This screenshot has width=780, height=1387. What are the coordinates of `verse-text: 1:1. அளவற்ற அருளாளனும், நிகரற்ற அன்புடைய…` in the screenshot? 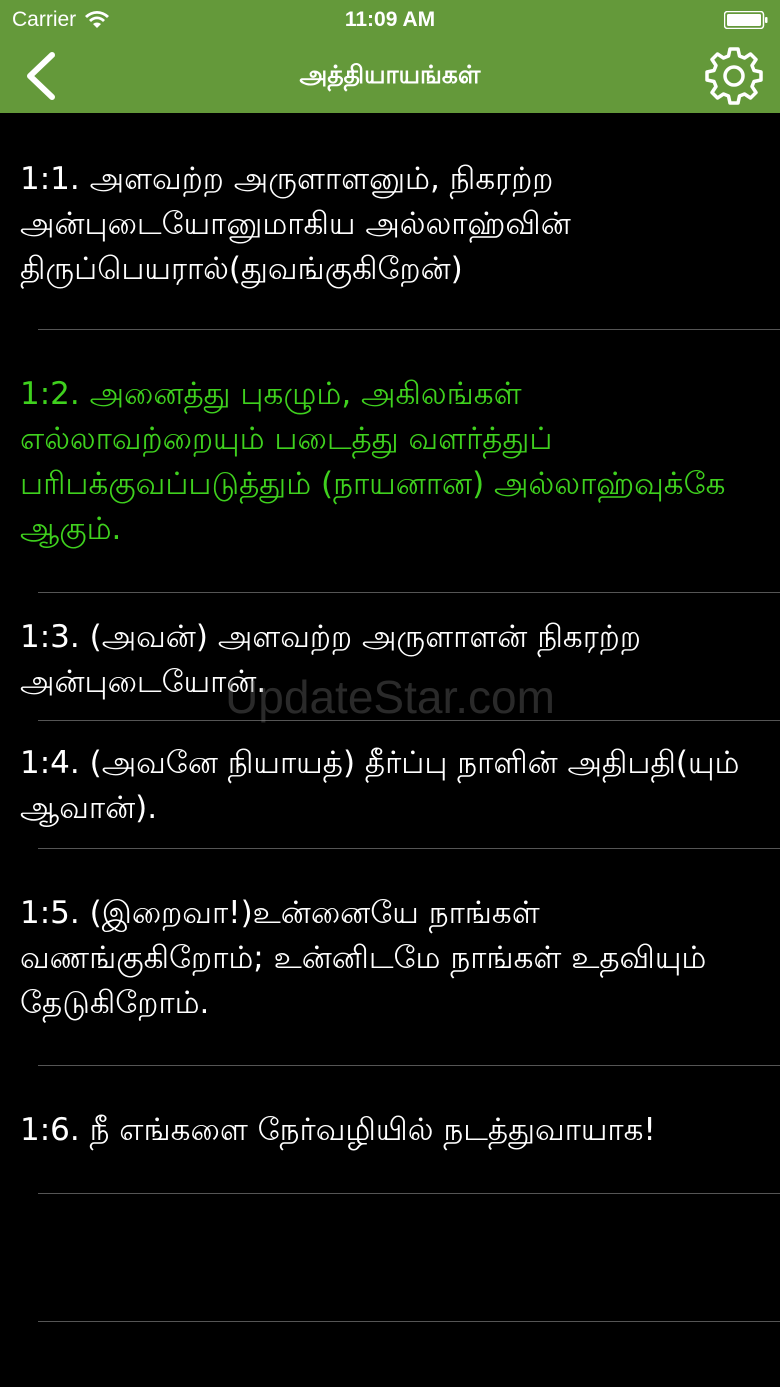 It's located at (295, 224).